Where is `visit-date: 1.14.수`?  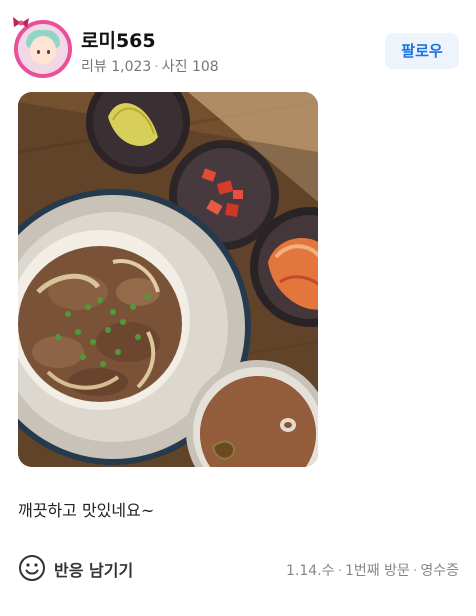
visit-date: 1.14.수 is located at coordinates (310, 571).